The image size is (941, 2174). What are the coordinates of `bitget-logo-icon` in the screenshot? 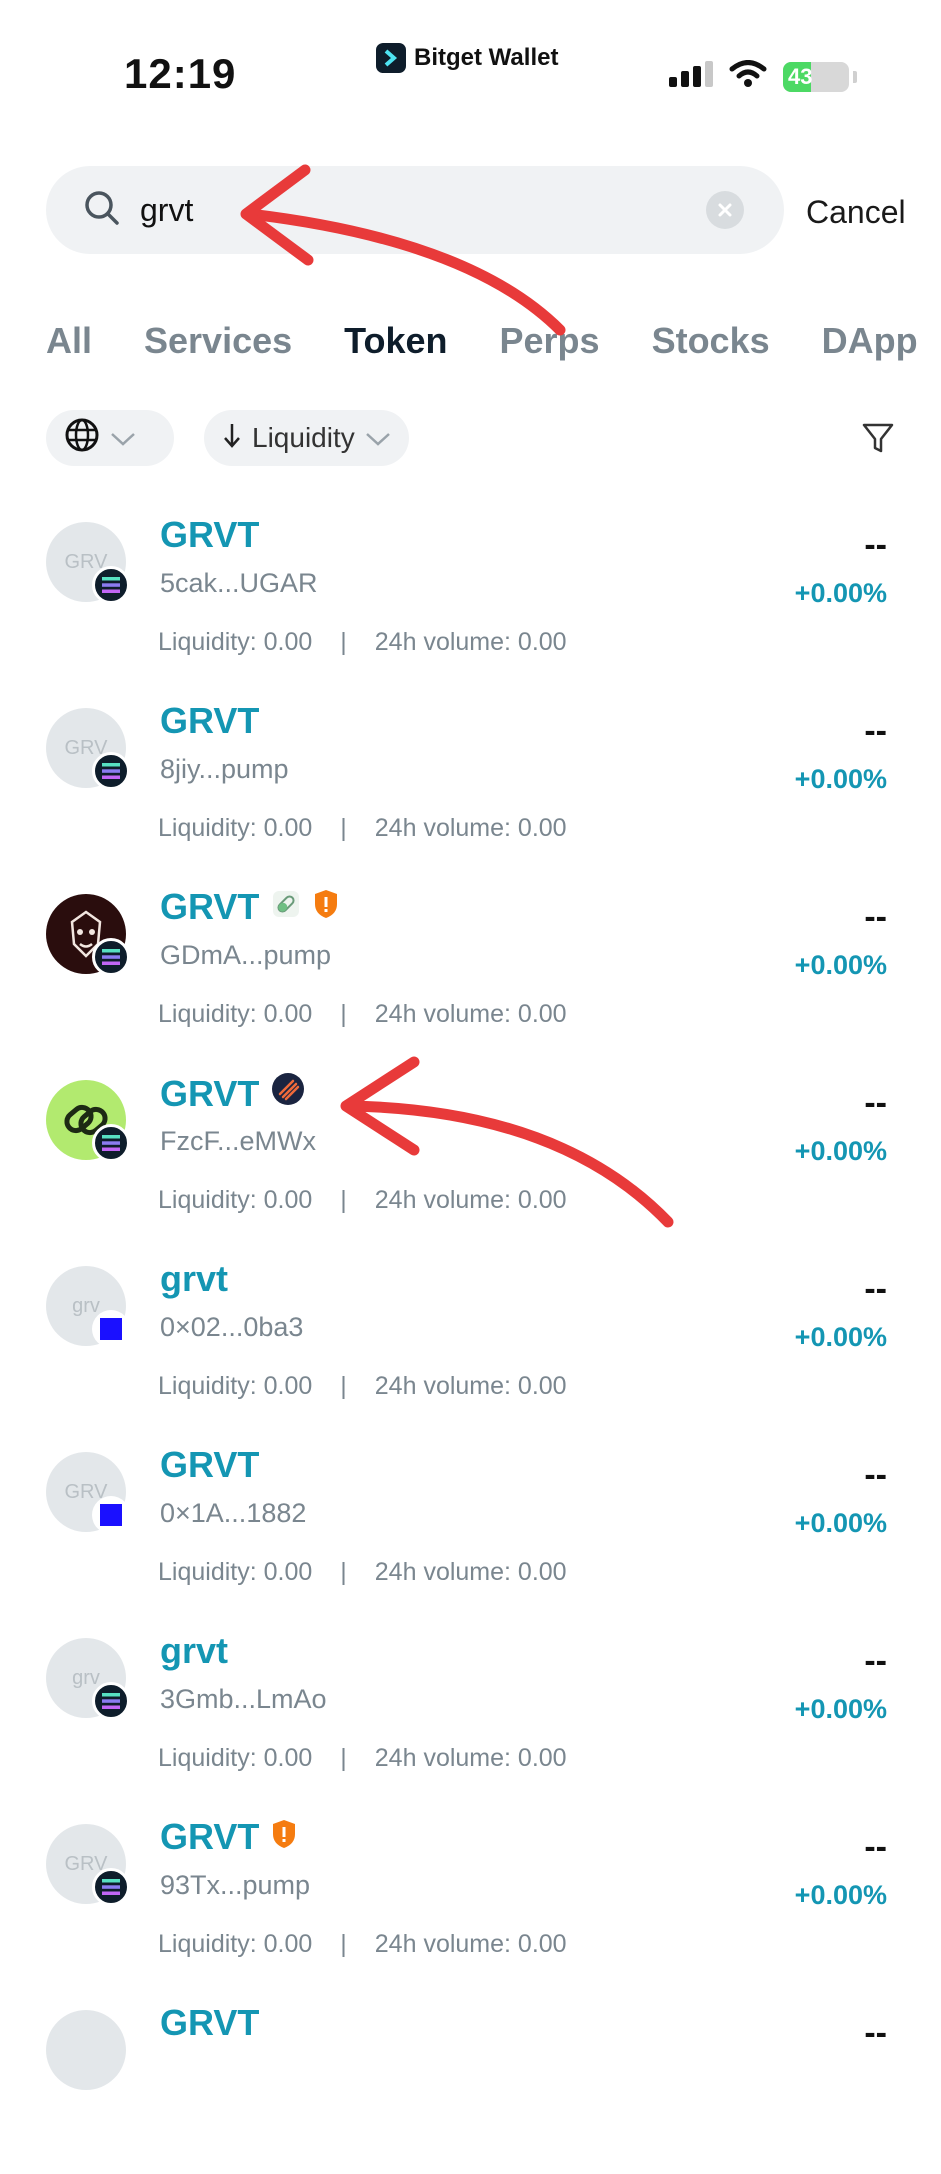 It's located at (391, 58).